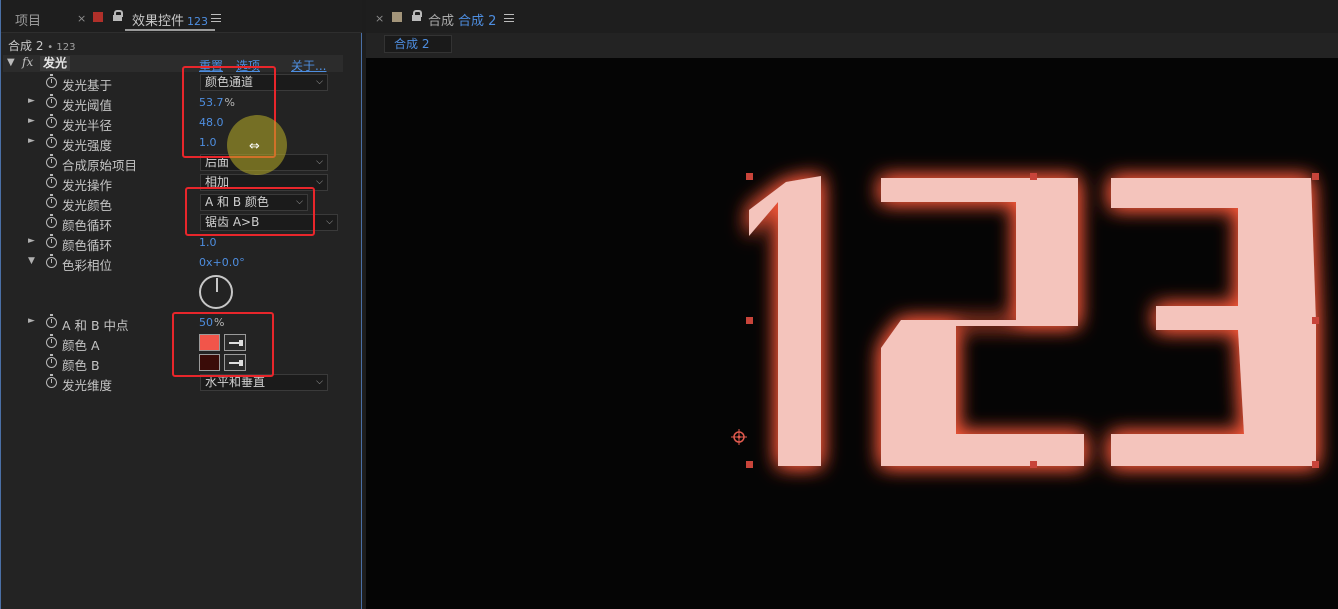  Describe the element at coordinates (87, 145) in the screenshot. I see `prop-label: 发光强度` at that location.